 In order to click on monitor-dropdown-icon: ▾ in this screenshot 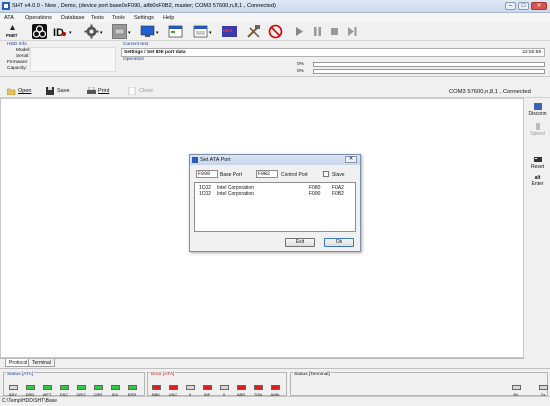, I will do `click(157, 33)`.